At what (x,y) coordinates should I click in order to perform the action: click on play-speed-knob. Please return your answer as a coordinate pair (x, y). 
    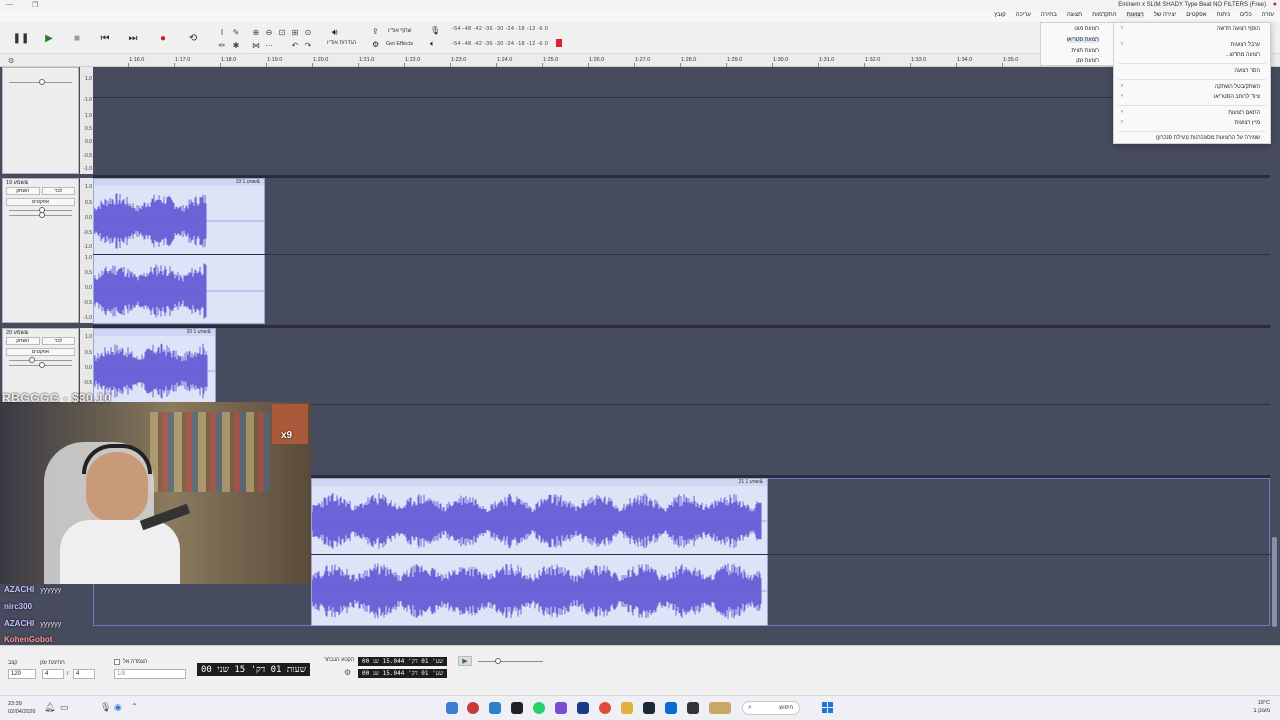
    Looking at the image, I should click on (498, 661).